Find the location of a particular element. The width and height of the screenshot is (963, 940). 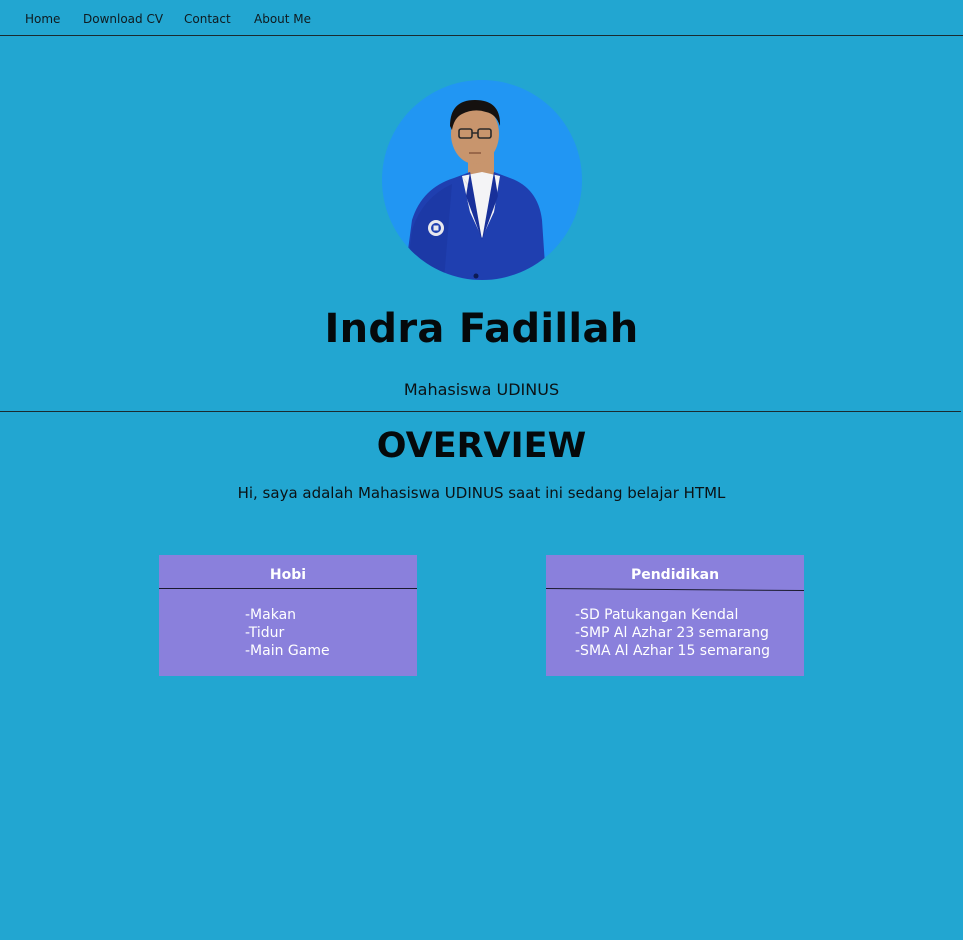

hobi-card: Hobi -Makan -Tidur -Main Game is located at coordinates (288, 615).